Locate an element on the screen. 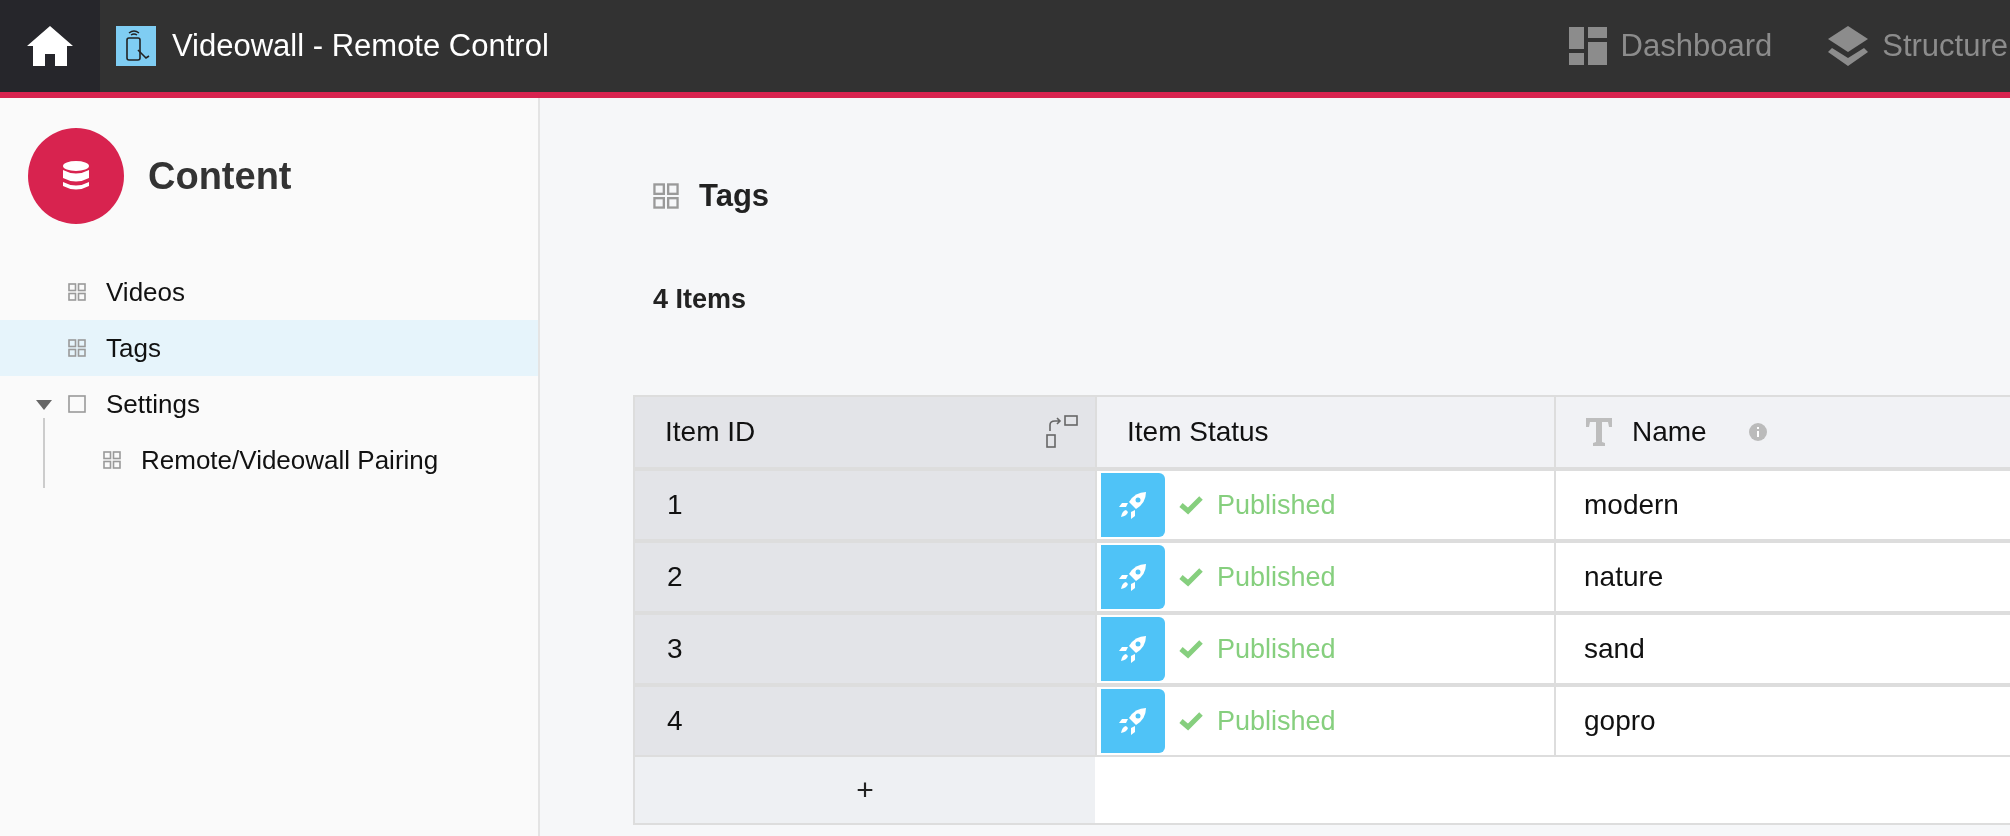 Image resolution: width=2010 pixels, height=836 pixels. column-header: Item ID is located at coordinates (865, 432).